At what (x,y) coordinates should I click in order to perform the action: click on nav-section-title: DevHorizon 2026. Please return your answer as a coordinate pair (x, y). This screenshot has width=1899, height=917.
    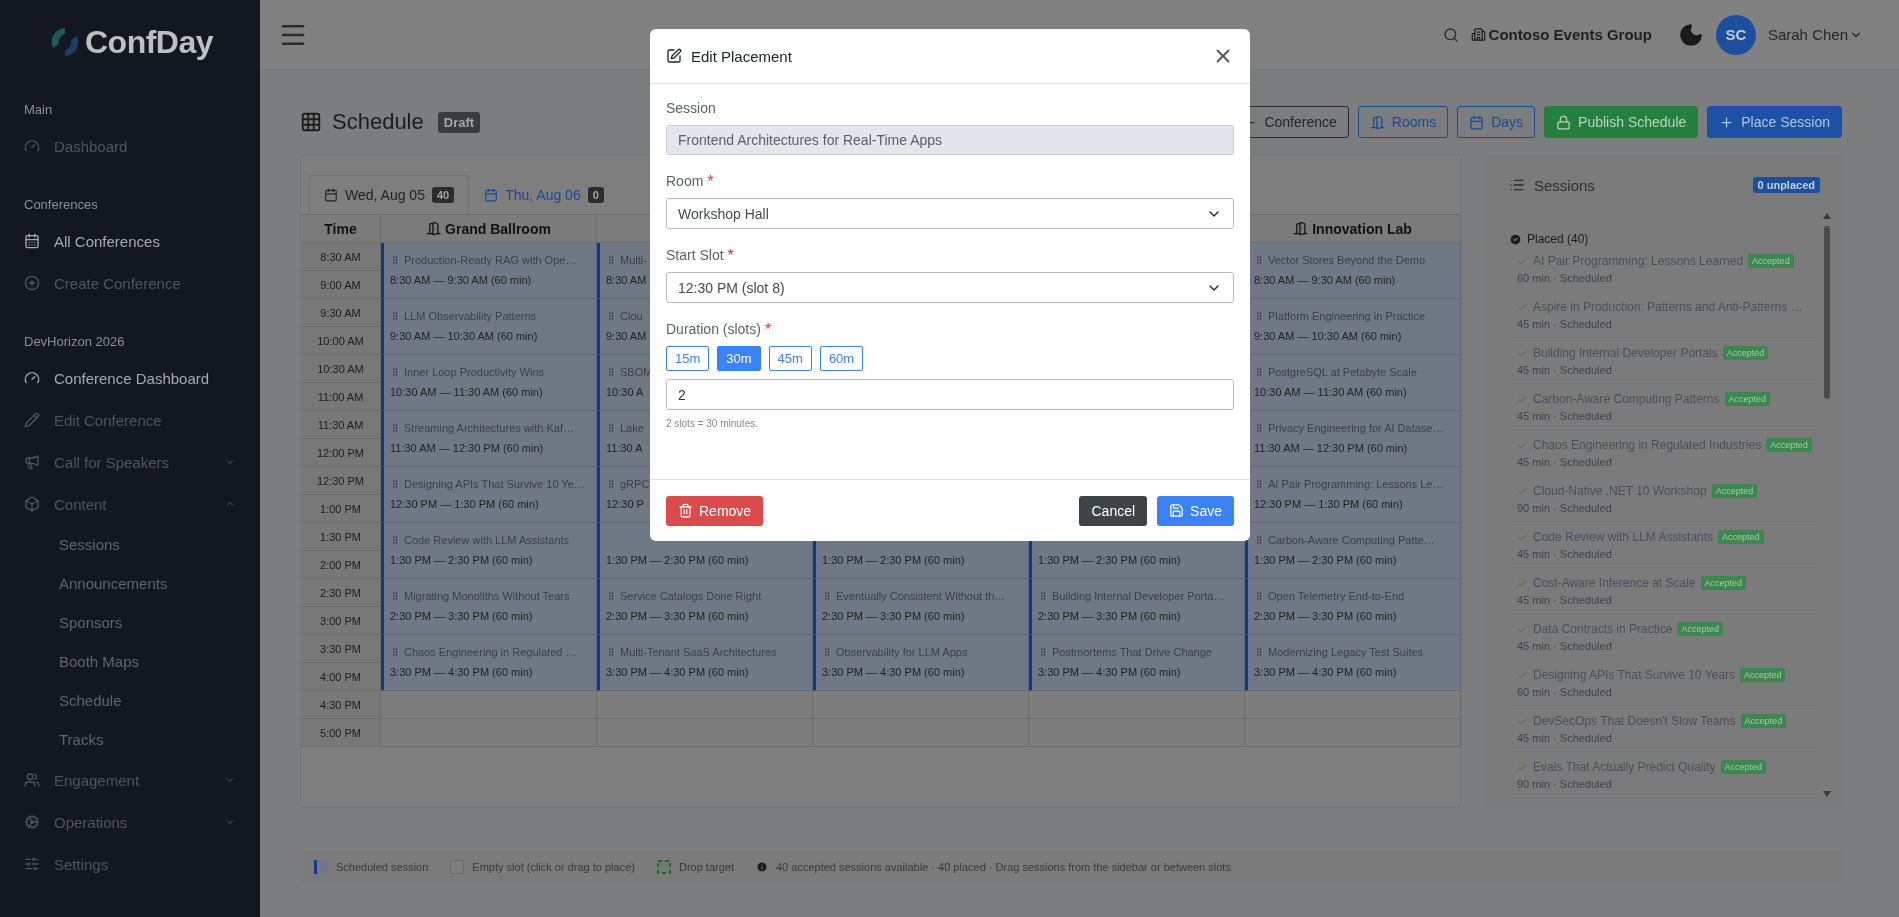
    Looking at the image, I should click on (74, 341).